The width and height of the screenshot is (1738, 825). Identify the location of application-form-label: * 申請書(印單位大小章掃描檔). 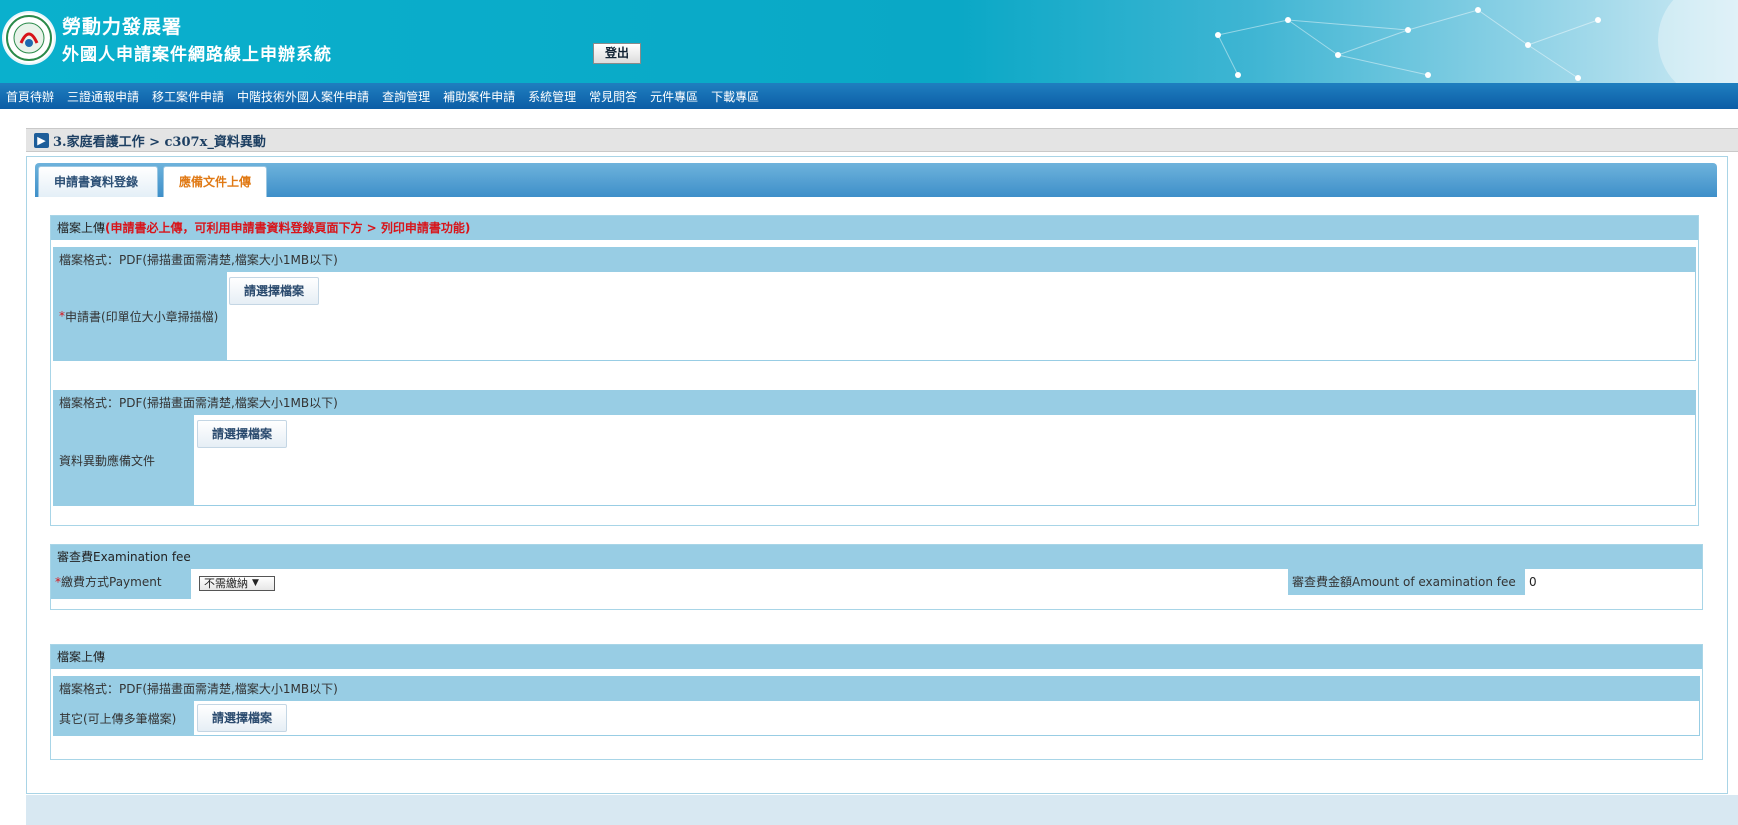
(140, 316).